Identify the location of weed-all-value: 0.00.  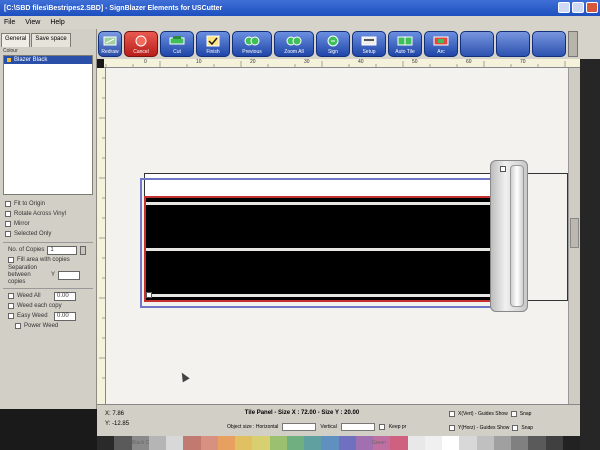
(63, 296).